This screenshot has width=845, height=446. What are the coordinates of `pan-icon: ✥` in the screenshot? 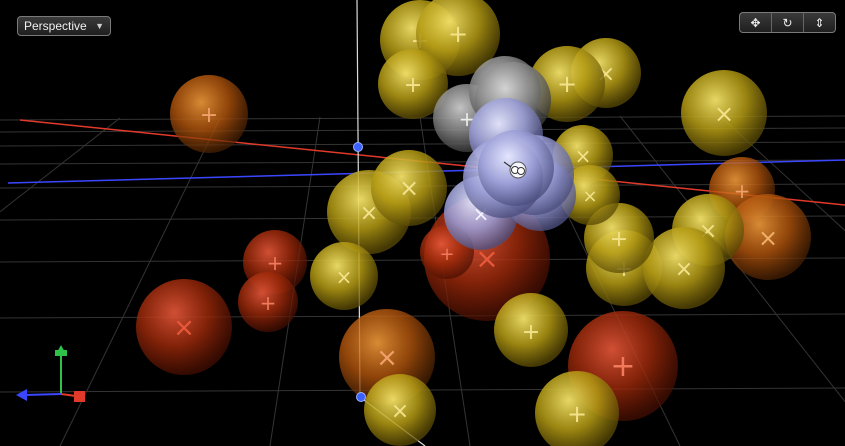 It's located at (755, 22).